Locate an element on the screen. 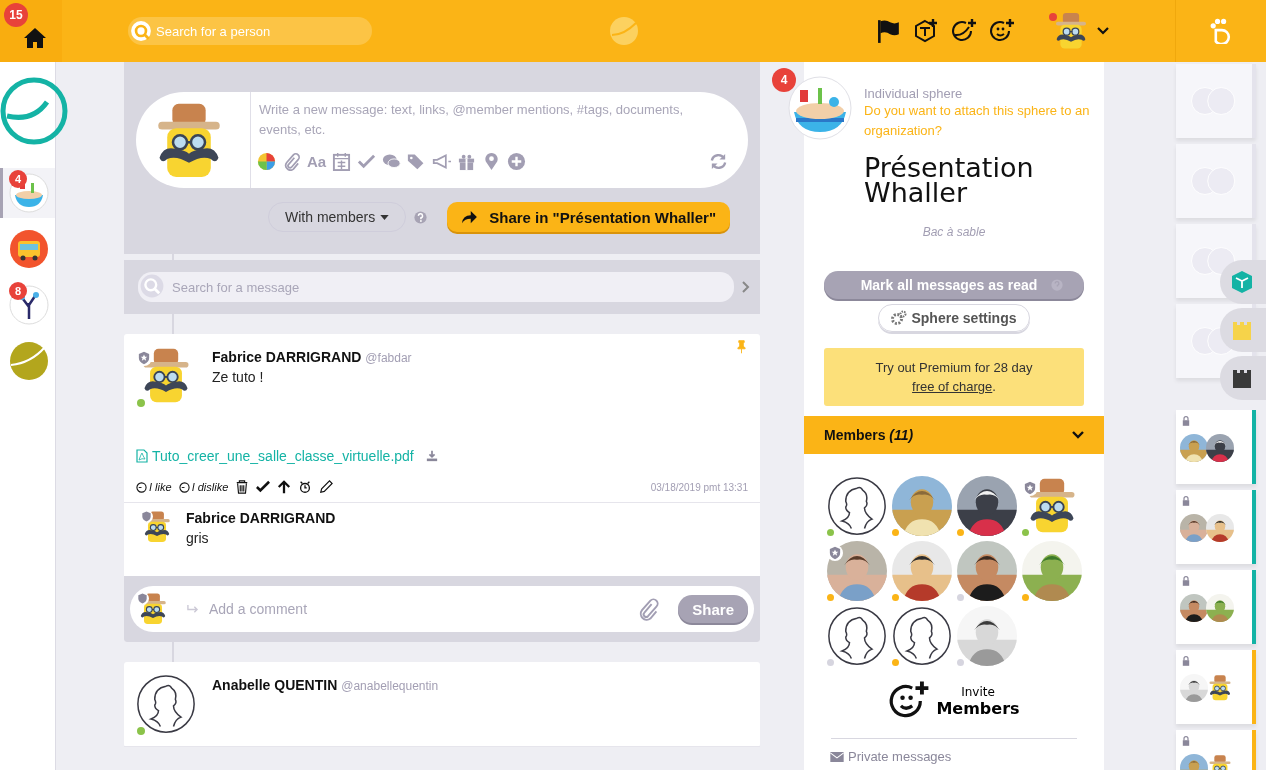 The image size is (1266, 770). like-button: I like is located at coordinates (154, 487).